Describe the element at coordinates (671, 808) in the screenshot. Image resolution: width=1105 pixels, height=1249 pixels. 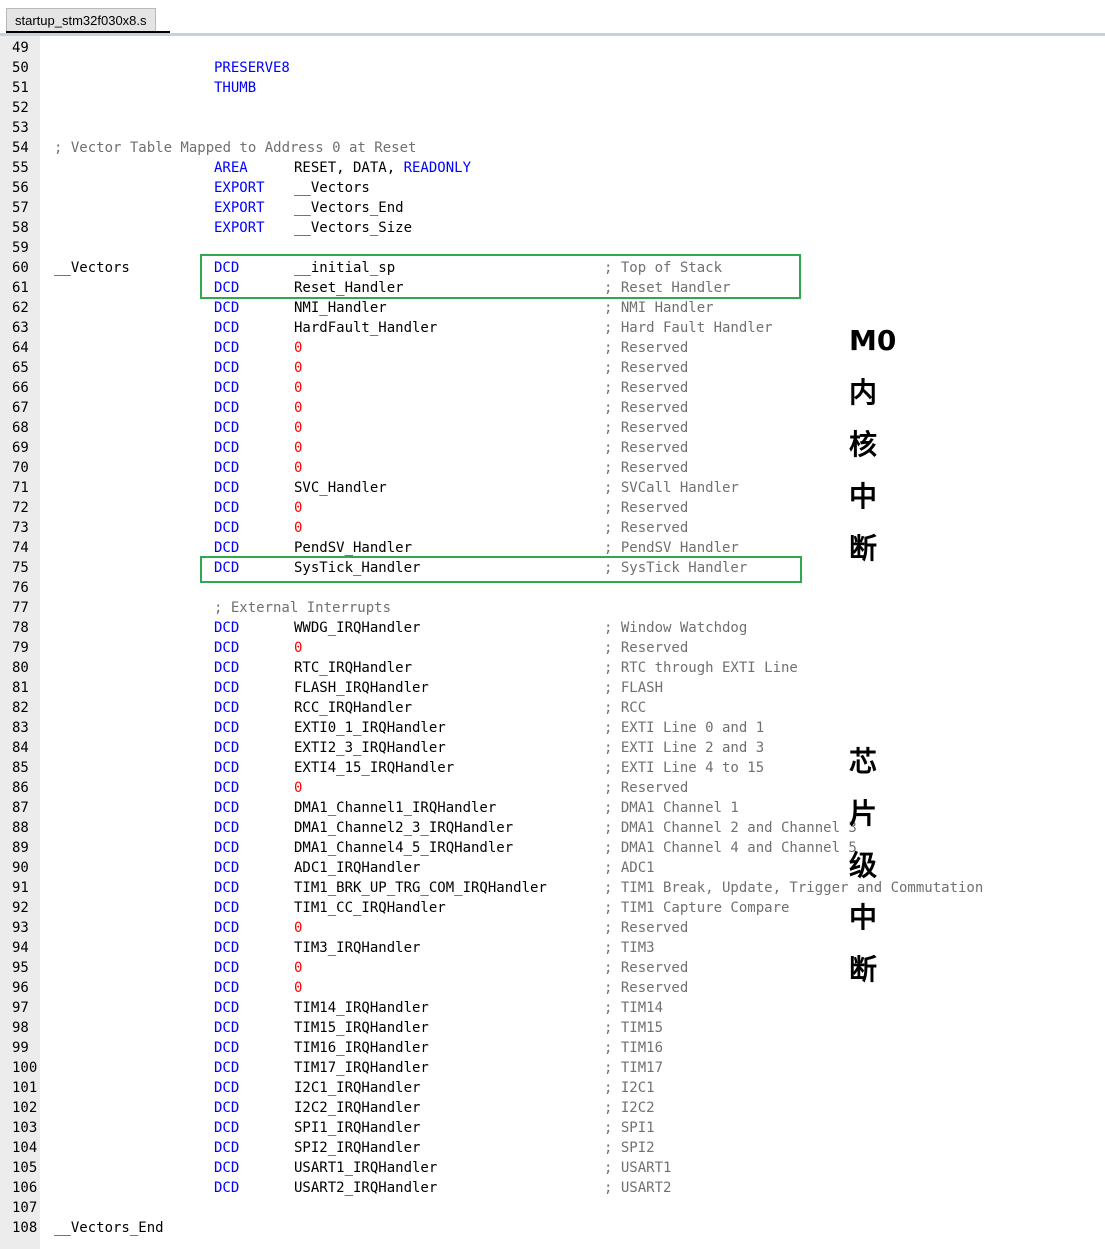
I see `code-comment: ; DMA1 Channel 1` at that location.